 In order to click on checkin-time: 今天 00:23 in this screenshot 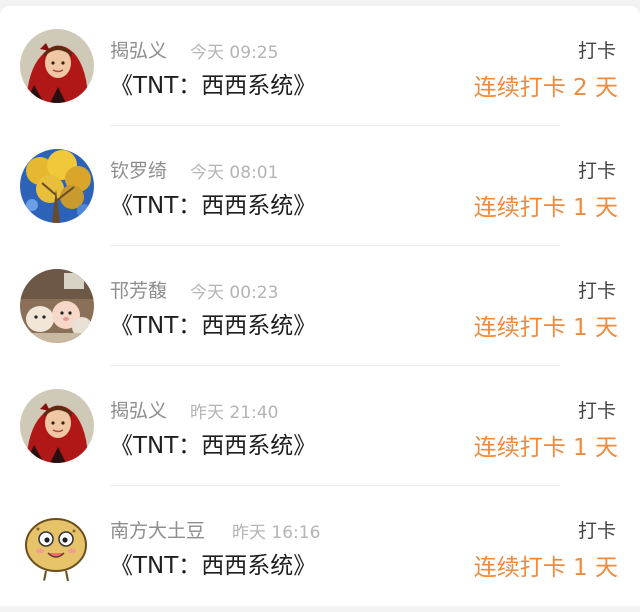, I will do `click(234, 293)`.